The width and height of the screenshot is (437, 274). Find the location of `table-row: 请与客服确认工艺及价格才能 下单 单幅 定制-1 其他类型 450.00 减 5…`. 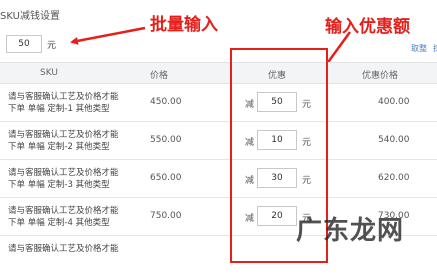

table-row: 请与客服确认工艺及价格才能 下单 单幅 定制-1 其他类型 450.00 减 5… is located at coordinates (218, 103).